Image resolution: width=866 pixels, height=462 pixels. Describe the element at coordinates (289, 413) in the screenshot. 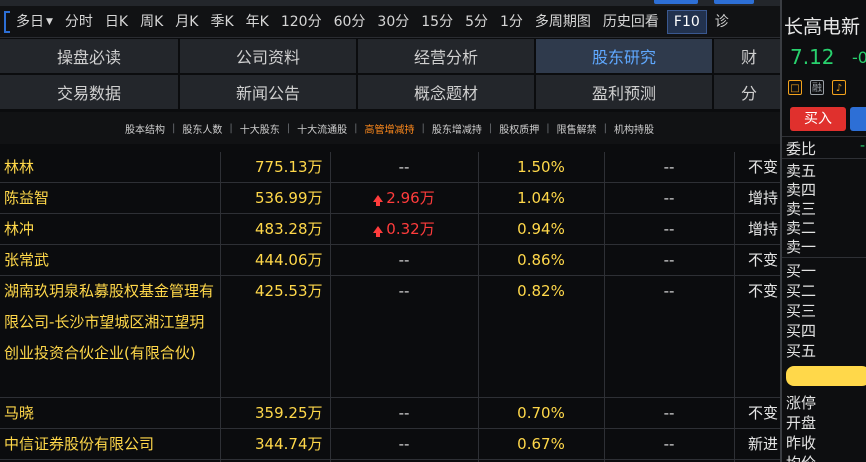

I see `holding-shares: 359.25万` at that location.